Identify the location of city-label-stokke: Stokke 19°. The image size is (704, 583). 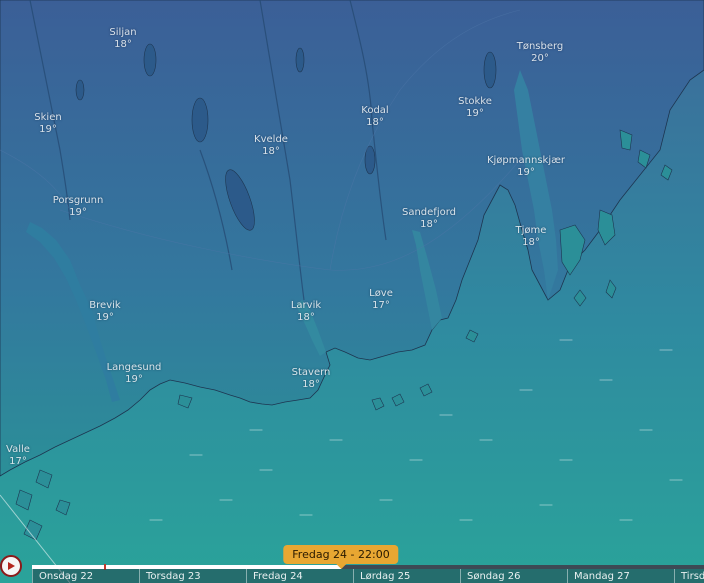
(475, 108).